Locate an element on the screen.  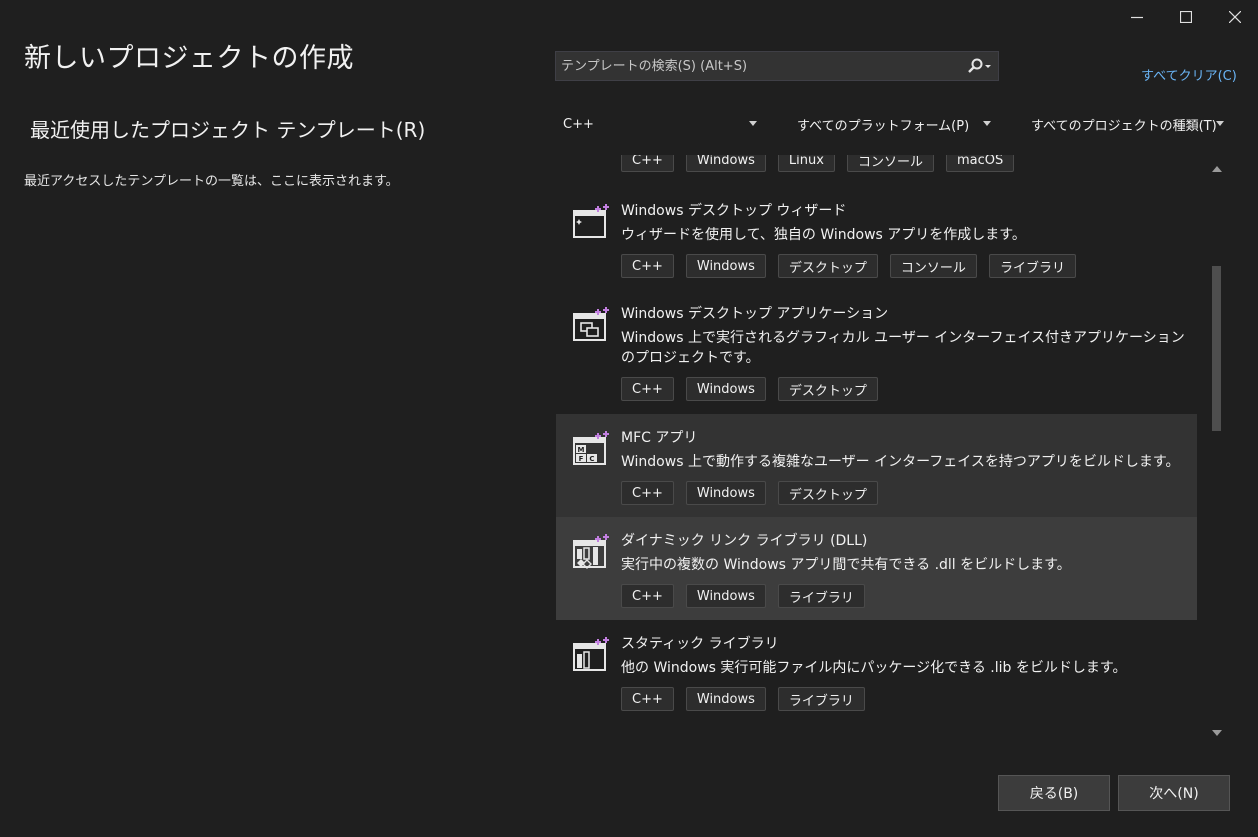
tag: macOS is located at coordinates (980, 163).